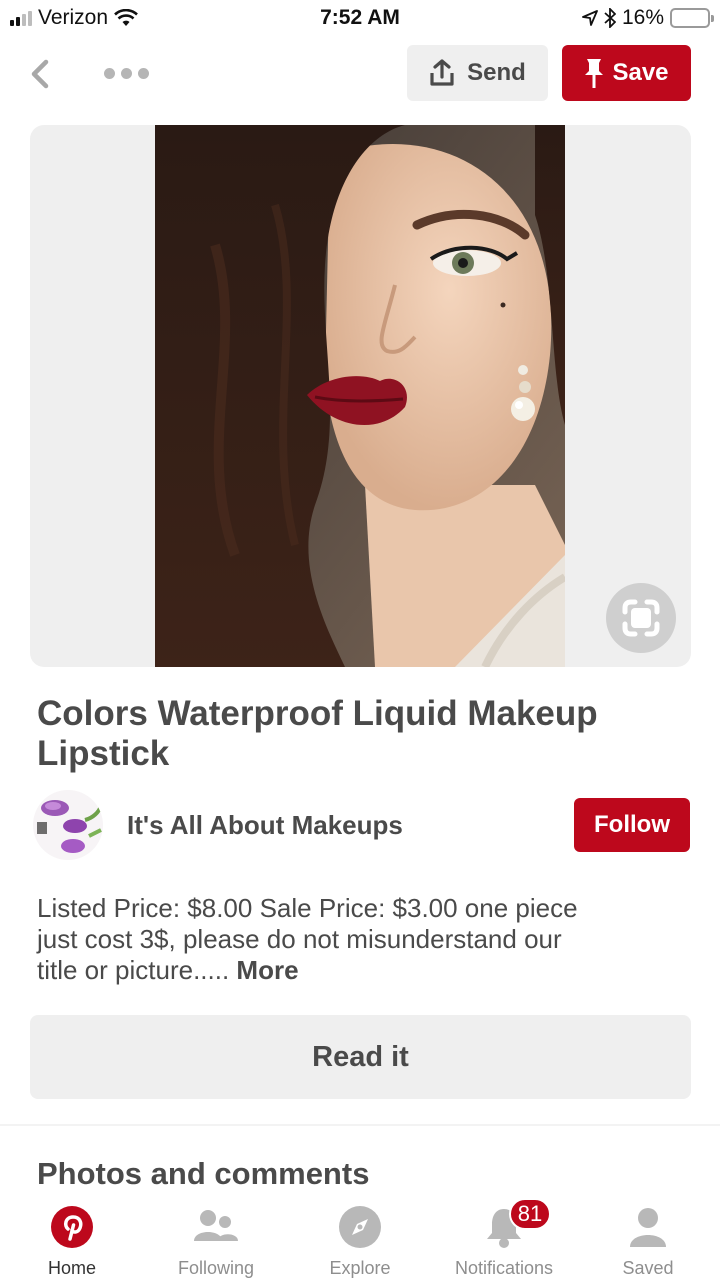  I want to click on creator-avatar, so click(68, 825).